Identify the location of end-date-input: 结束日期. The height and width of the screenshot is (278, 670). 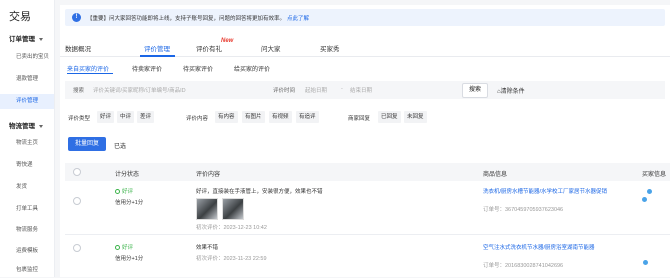
(361, 90).